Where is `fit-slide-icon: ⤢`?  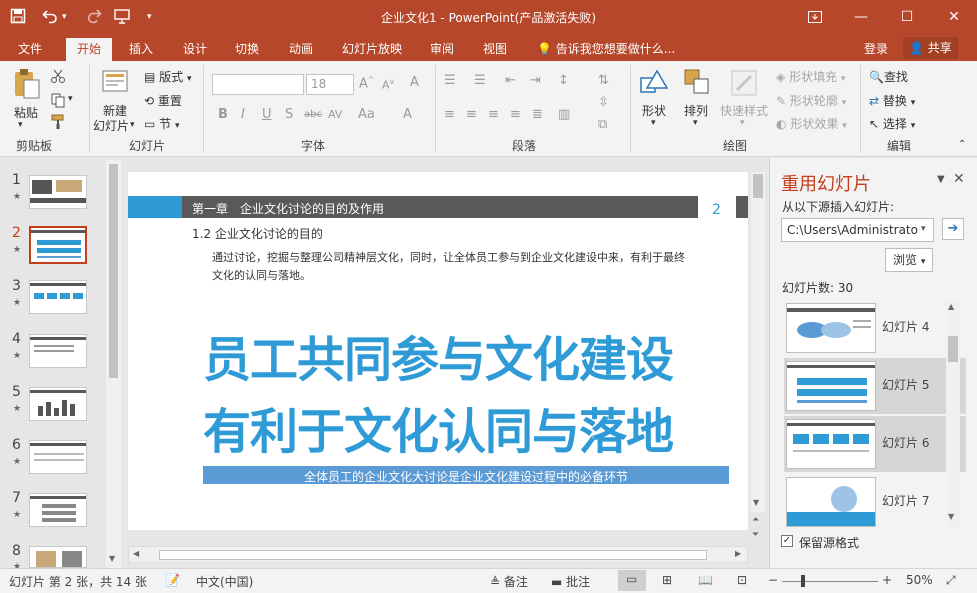
fit-slide-icon: ⤢ is located at coordinates (951, 580).